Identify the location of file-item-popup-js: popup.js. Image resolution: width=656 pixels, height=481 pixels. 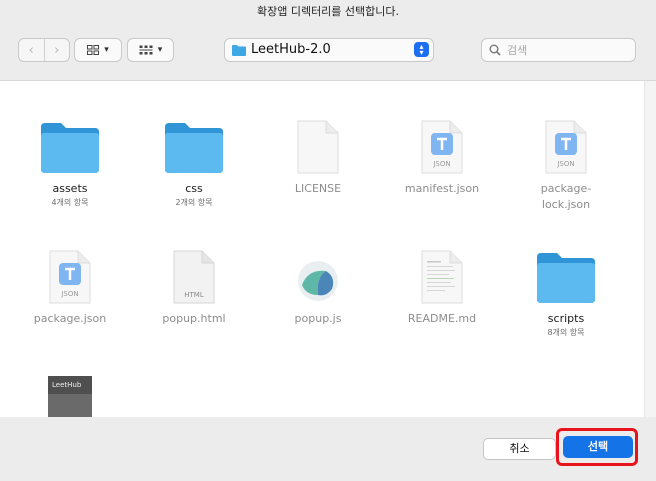
(318, 283).